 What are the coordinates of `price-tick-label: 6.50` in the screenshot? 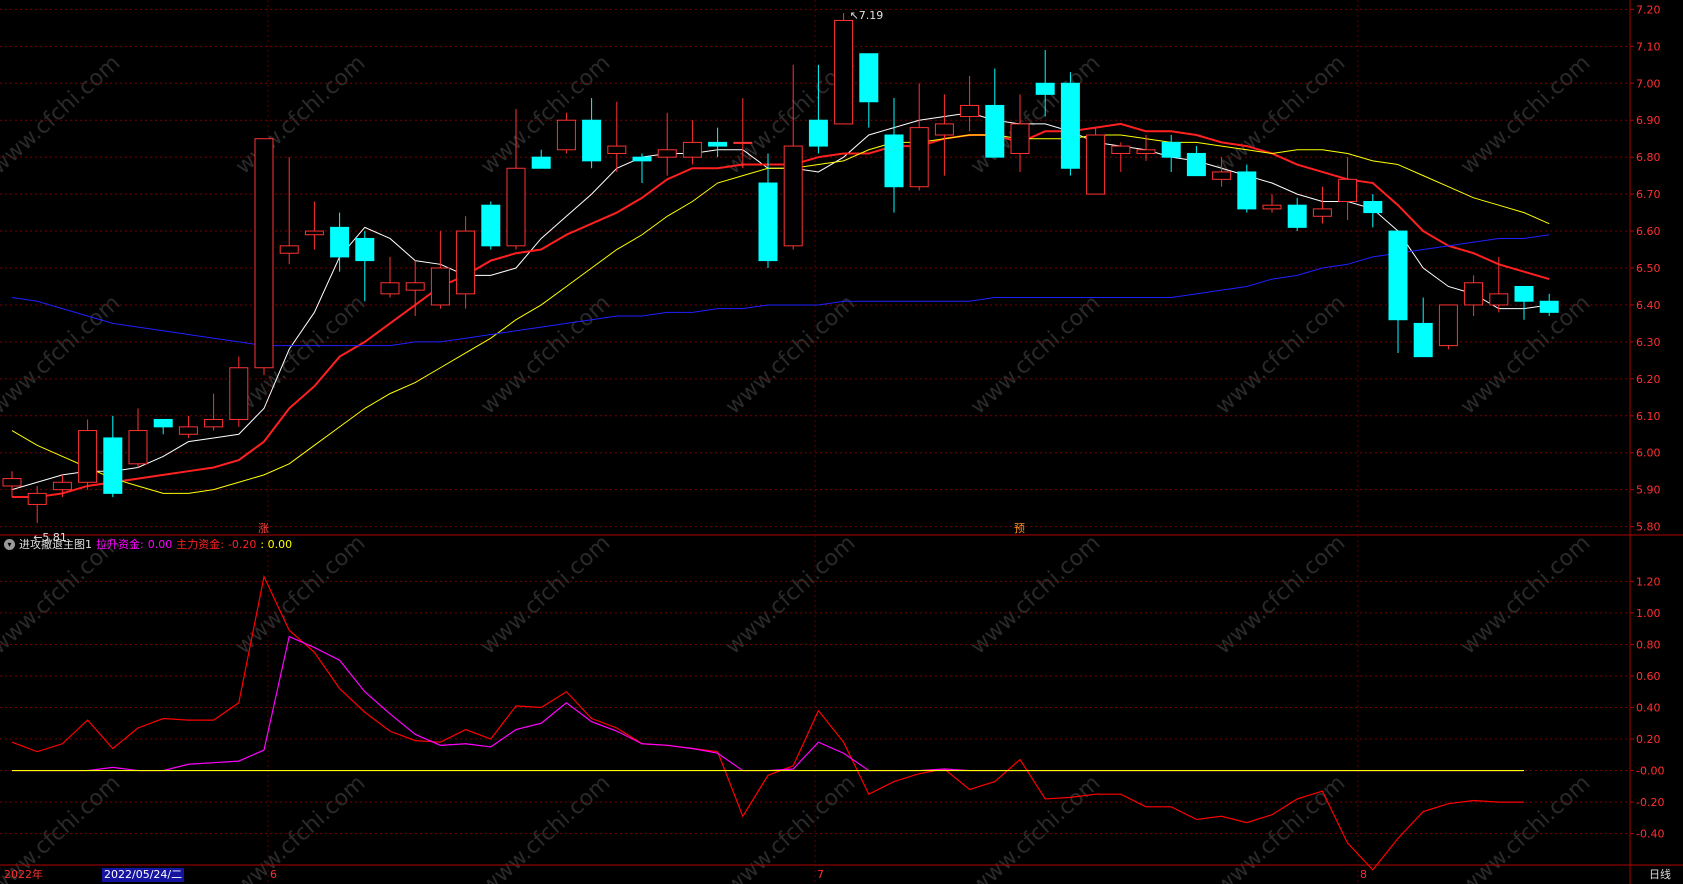 It's located at (1648, 268).